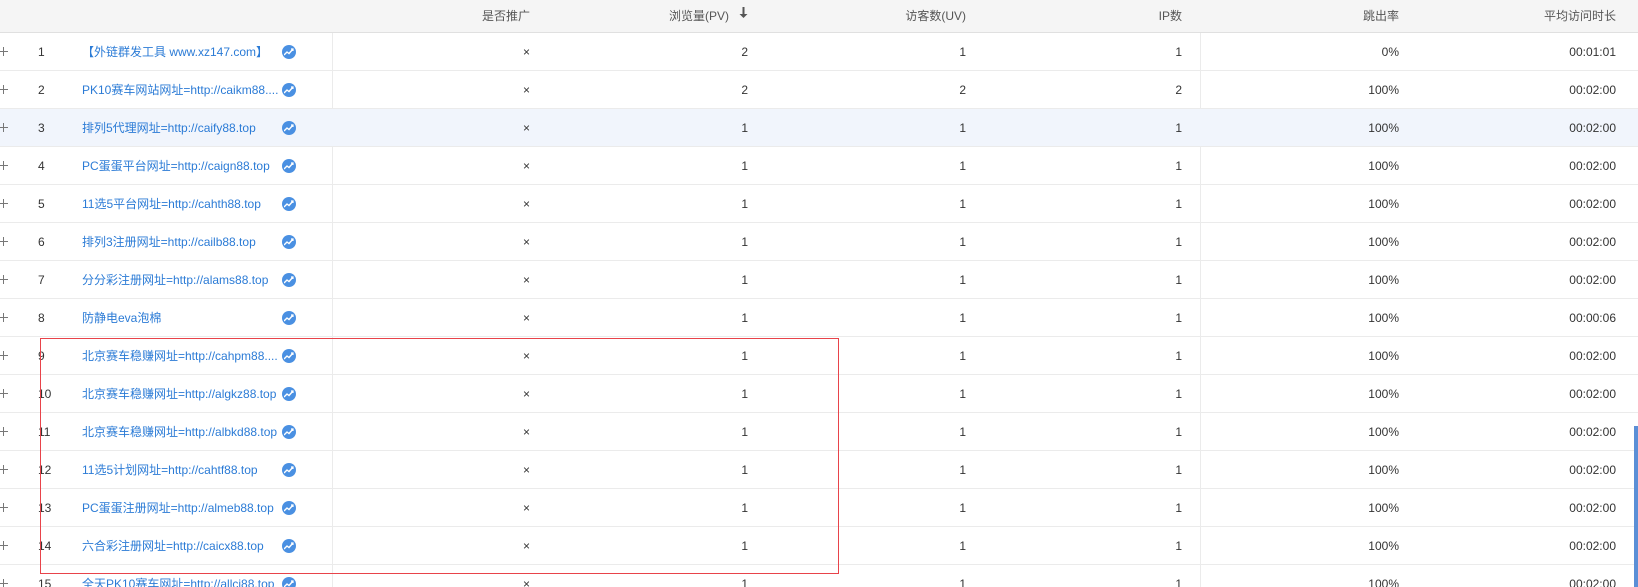 This screenshot has width=1638, height=587. Describe the element at coordinates (1518, 16) in the screenshot. I see `header-avg-time: 平均访问时长` at that location.